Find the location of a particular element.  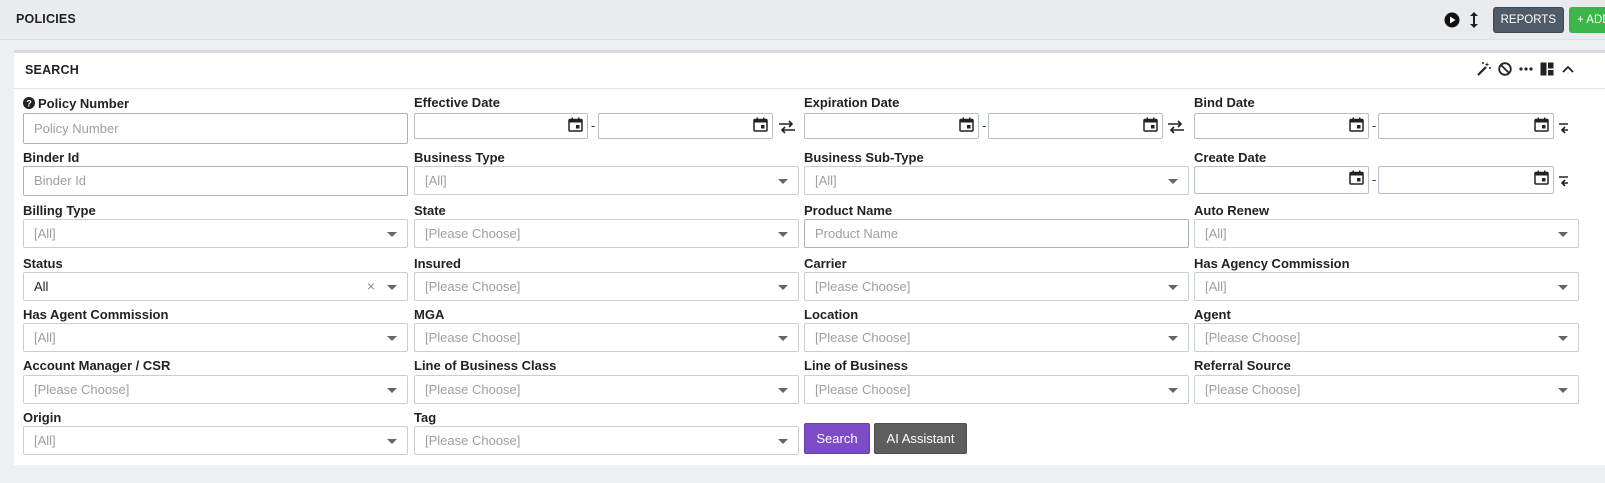

origin-label: Origin is located at coordinates (42, 417).